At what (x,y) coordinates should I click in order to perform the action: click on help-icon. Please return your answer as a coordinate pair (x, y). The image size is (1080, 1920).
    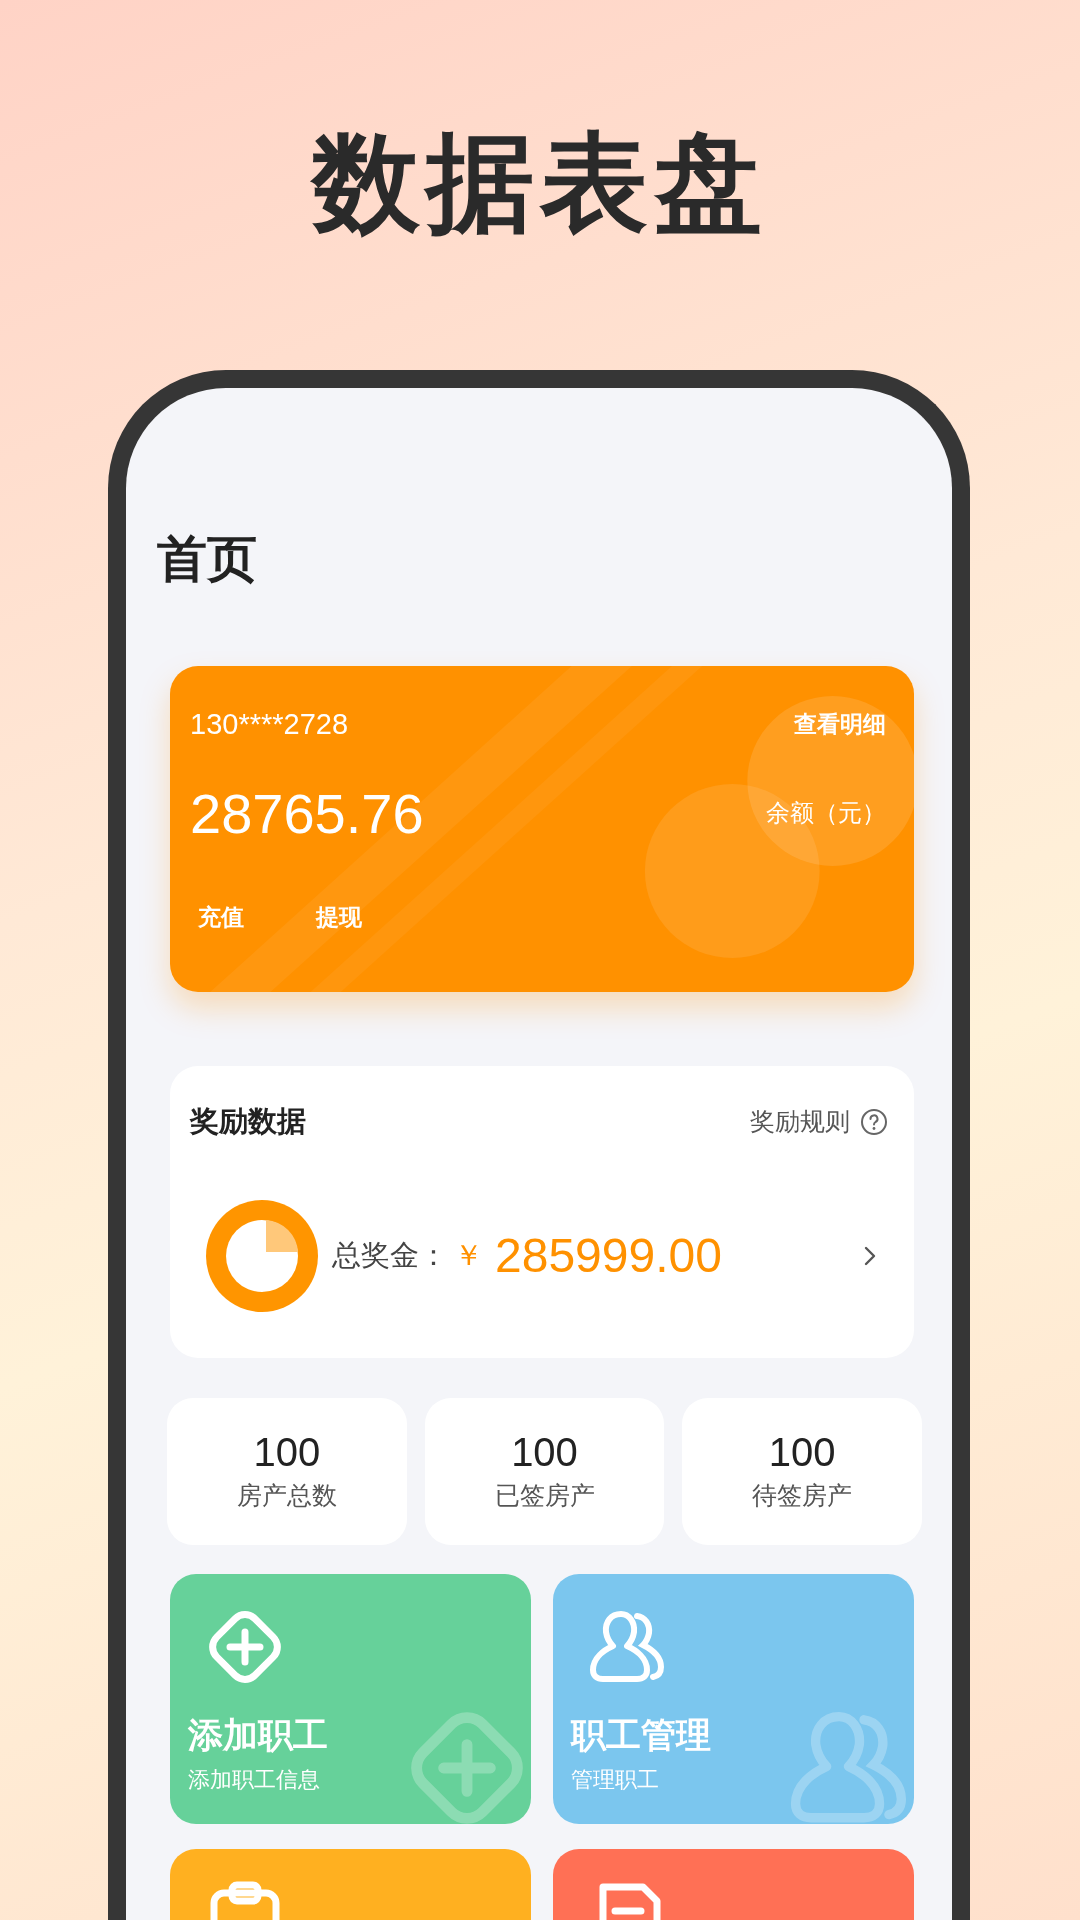
    Looking at the image, I should click on (874, 1121).